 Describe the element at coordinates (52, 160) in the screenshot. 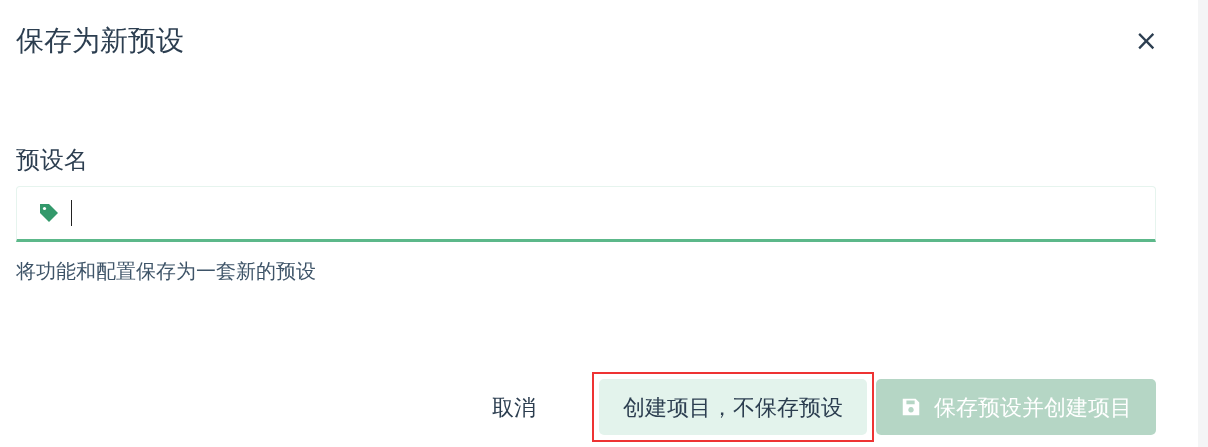

I see `field-label: 预设名` at that location.